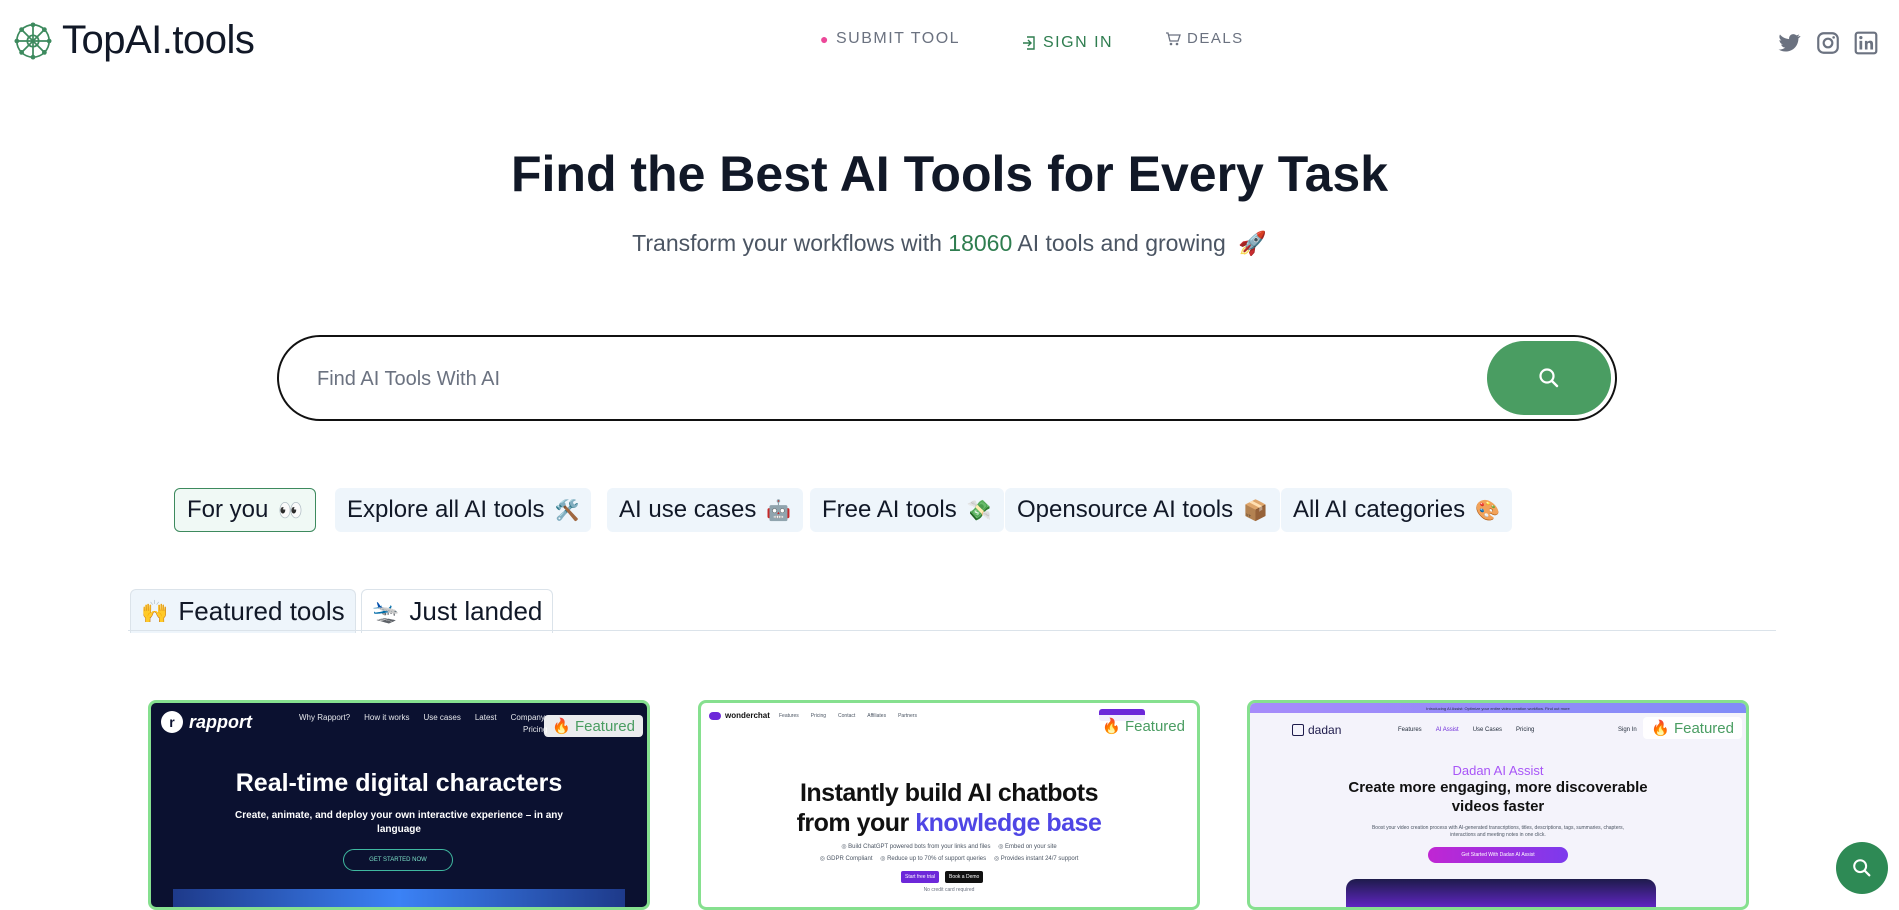 The height and width of the screenshot is (910, 1899). I want to click on chip-label: Opensource AI tools, so click(1125, 509).